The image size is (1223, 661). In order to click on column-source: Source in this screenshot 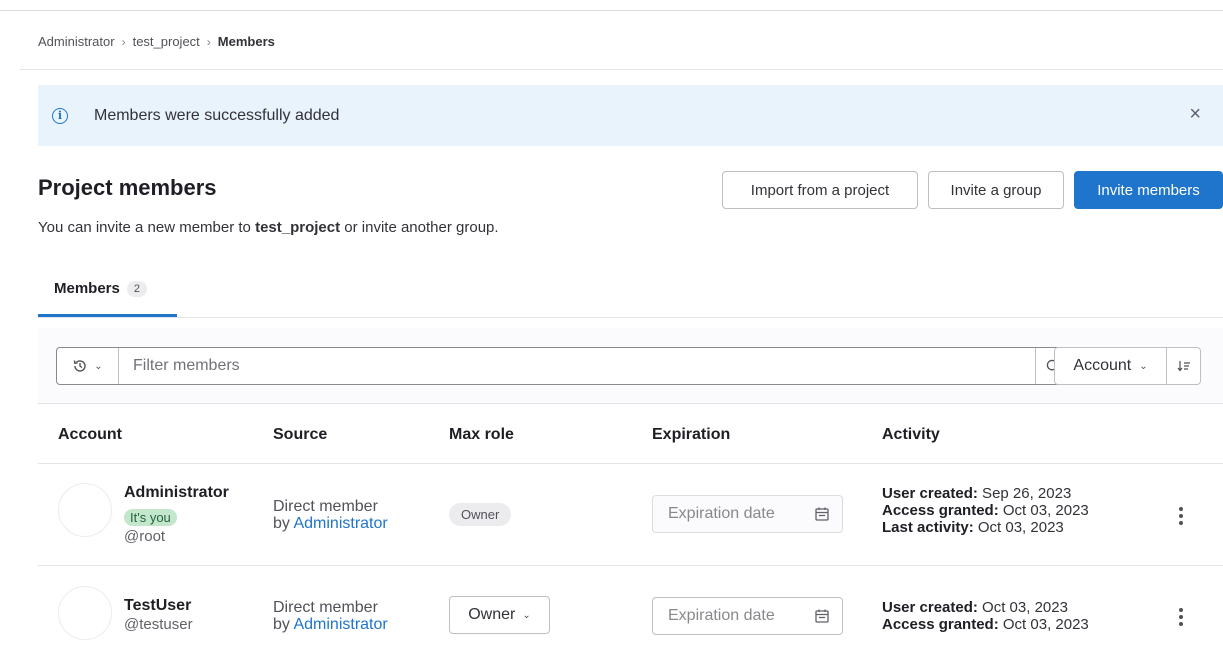, I will do `click(300, 434)`.